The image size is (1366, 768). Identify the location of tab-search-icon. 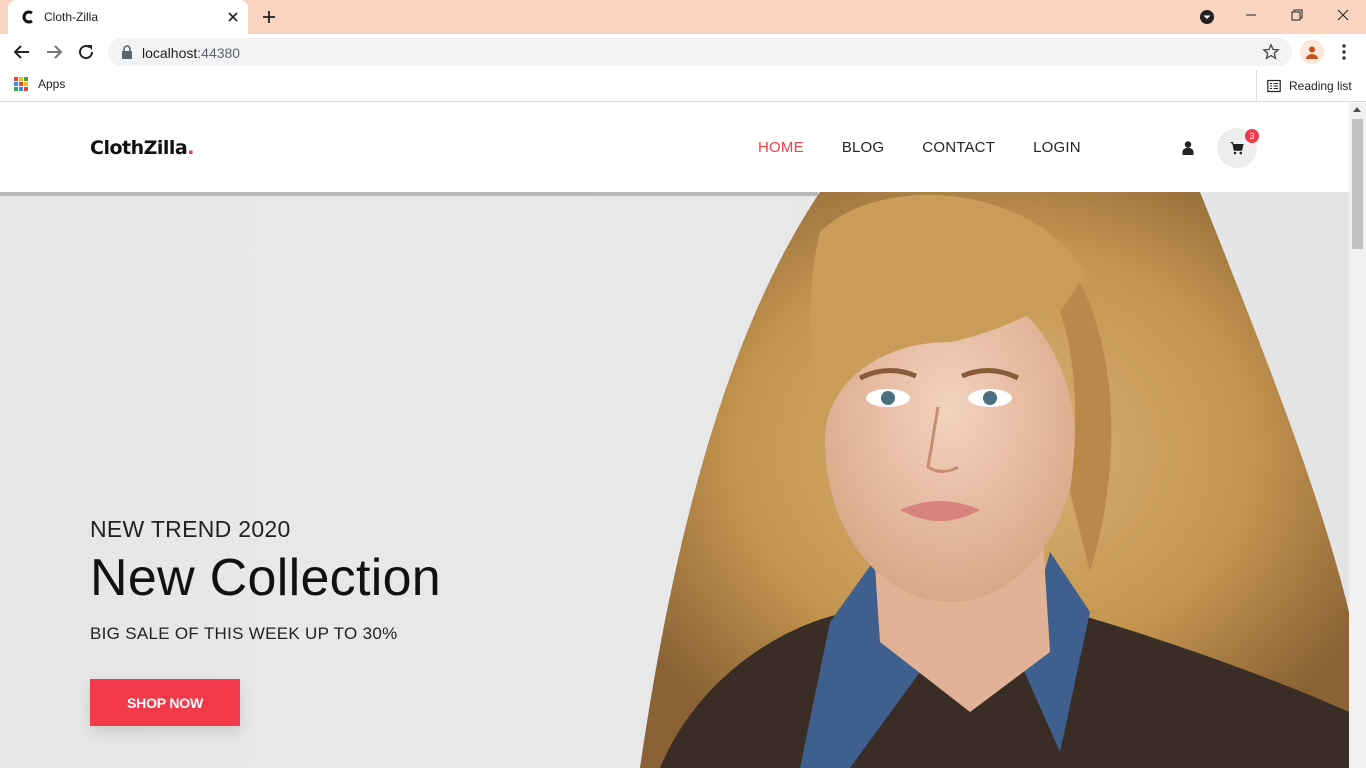
(1207, 17).